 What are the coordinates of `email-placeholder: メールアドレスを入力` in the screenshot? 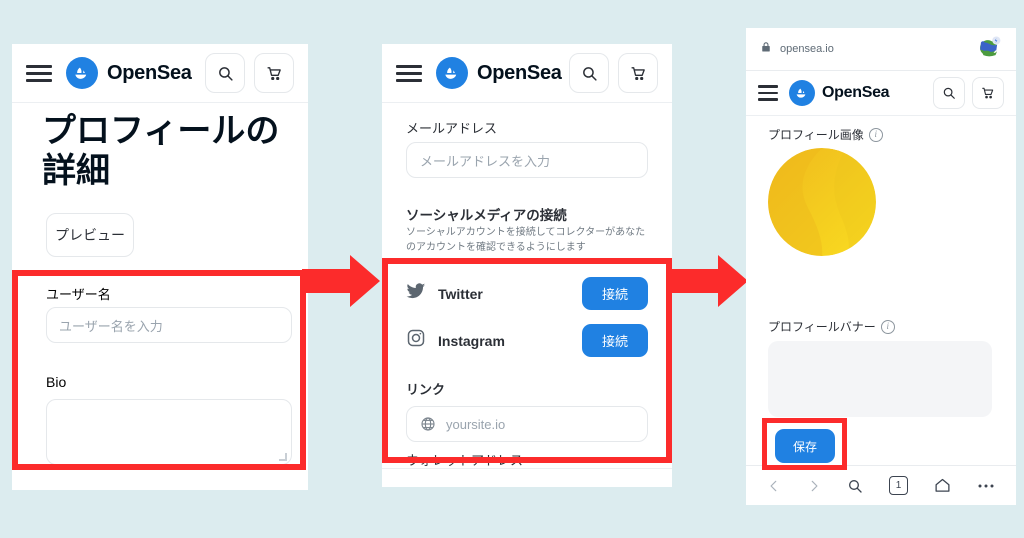 It's located at (485, 161).